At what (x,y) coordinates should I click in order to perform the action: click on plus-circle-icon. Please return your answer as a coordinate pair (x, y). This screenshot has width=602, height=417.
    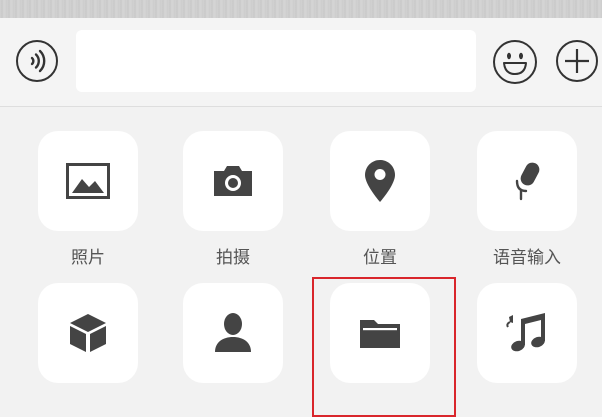
    Looking at the image, I should click on (577, 61).